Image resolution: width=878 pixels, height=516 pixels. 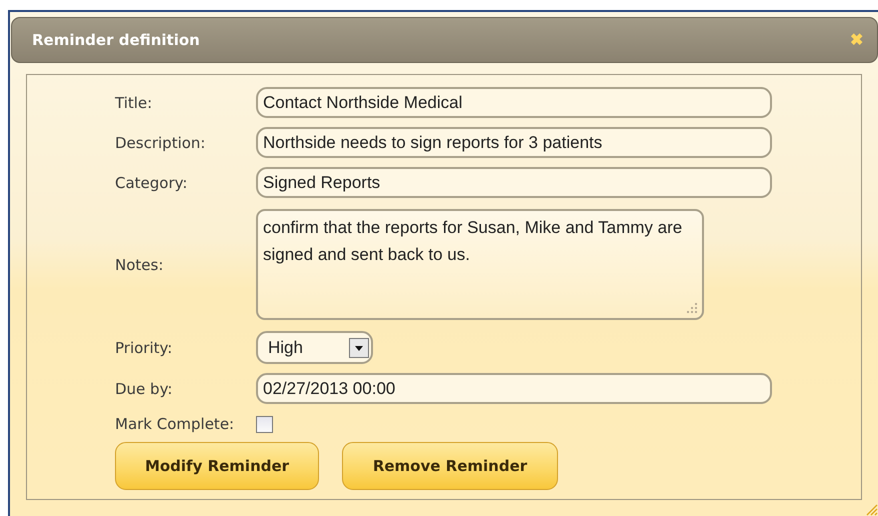 What do you see at coordinates (160, 143) in the screenshot?
I see `field-label: Description:` at bounding box center [160, 143].